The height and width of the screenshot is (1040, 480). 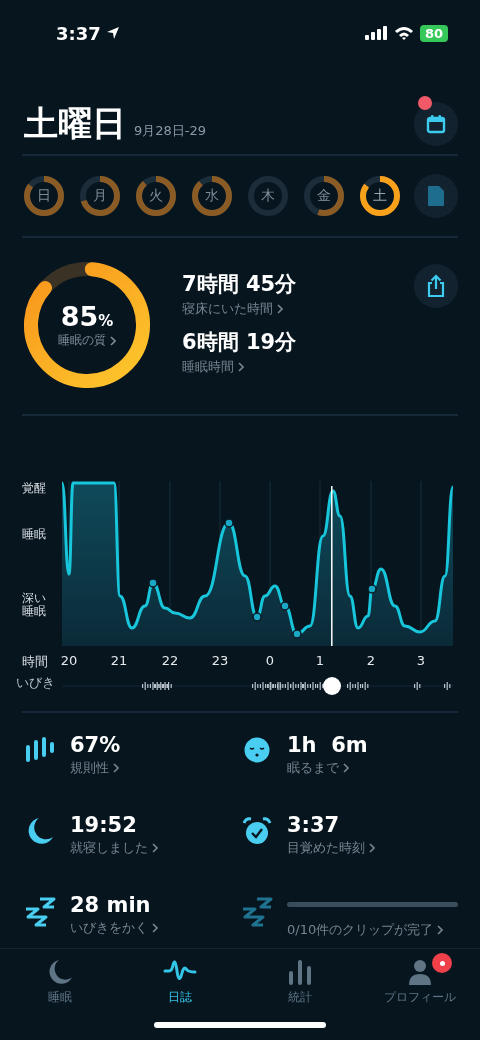 What do you see at coordinates (119, 660) in the screenshot?
I see `hour-label: 21` at bounding box center [119, 660].